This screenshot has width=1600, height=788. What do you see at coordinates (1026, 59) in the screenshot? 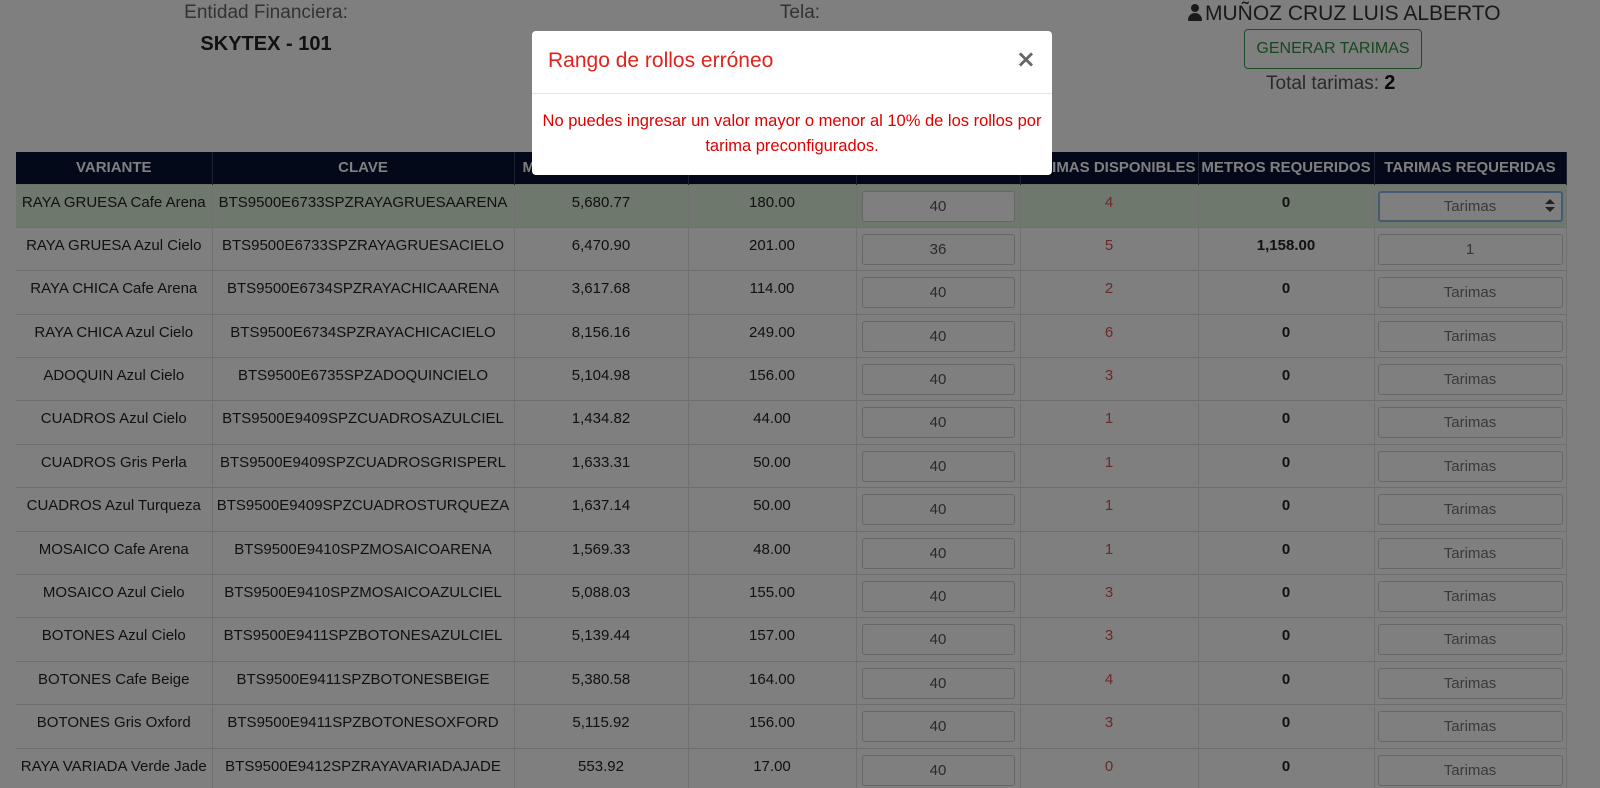
I see `close-icon: ×` at bounding box center [1026, 59].